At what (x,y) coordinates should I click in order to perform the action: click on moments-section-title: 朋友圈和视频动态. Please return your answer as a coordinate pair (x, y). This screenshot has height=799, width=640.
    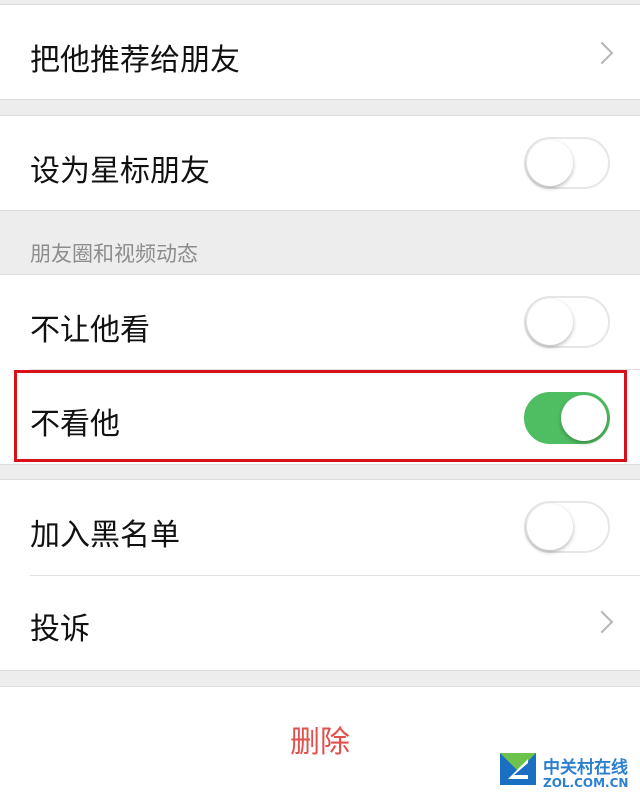
    Looking at the image, I should click on (114, 254).